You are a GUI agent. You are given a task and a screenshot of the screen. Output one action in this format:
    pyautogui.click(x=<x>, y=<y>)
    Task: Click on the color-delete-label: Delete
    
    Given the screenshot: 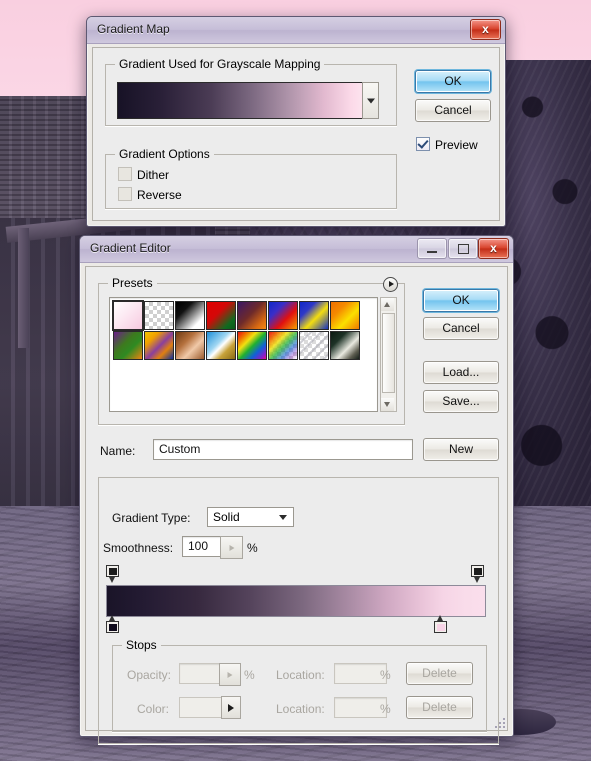 What is the action you would take?
    pyautogui.click(x=439, y=707)
    